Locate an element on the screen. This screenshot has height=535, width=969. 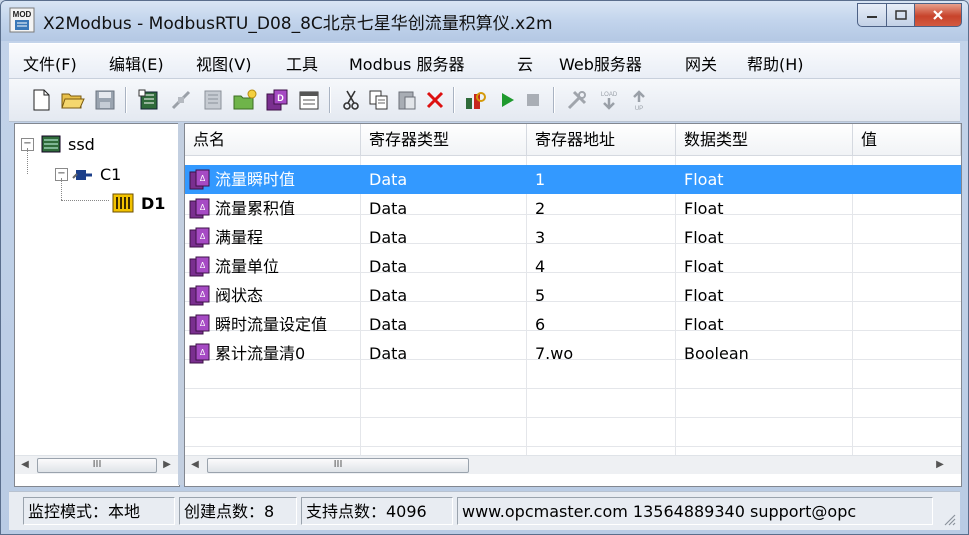
channel-icon is located at coordinates (82, 175).